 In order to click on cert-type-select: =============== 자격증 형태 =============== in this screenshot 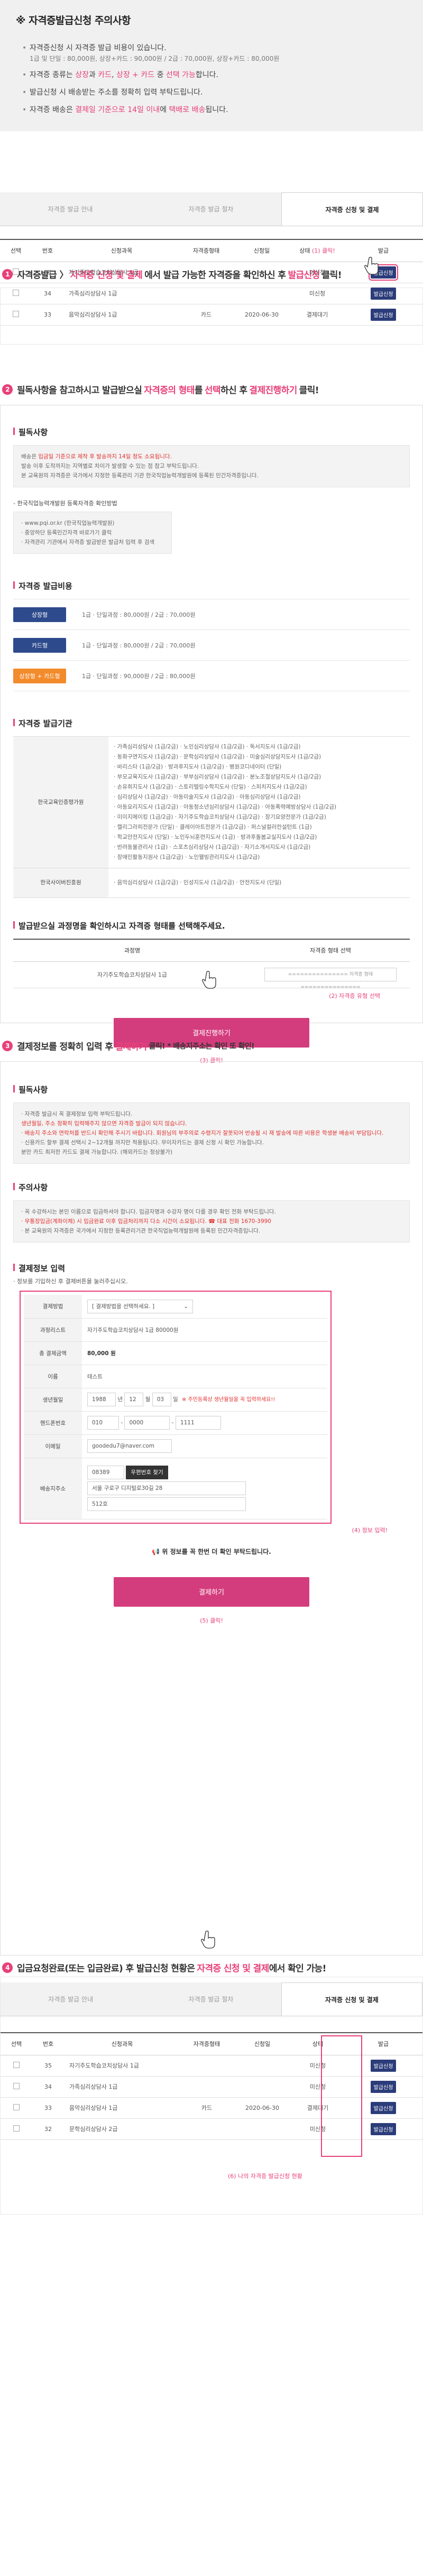, I will do `click(331, 979)`.